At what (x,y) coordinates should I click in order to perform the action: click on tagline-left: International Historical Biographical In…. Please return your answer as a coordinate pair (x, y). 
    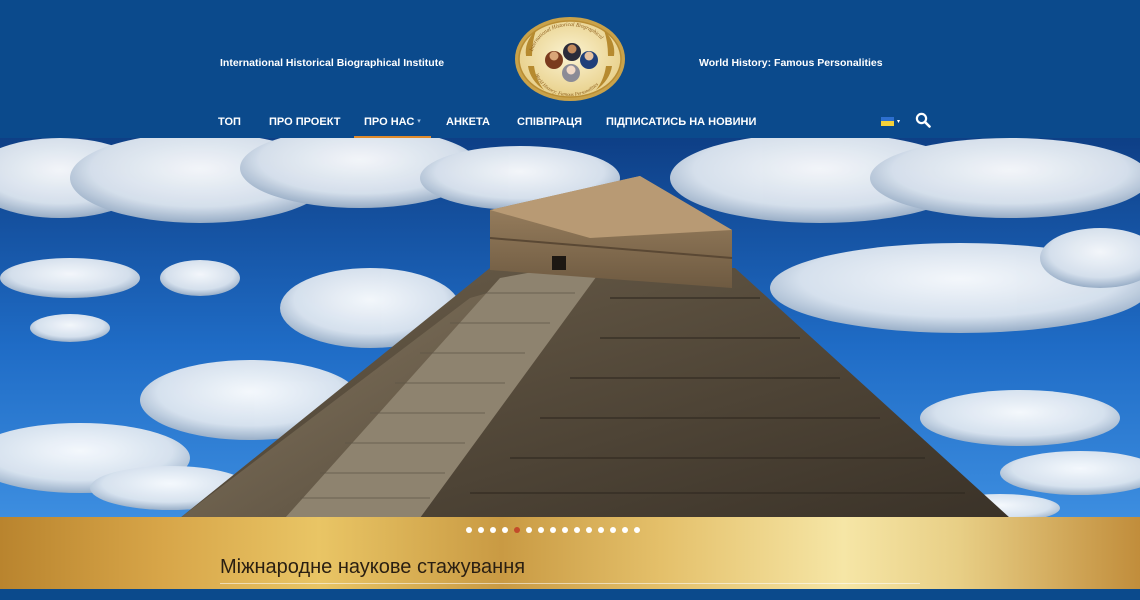
    Looking at the image, I should click on (332, 63).